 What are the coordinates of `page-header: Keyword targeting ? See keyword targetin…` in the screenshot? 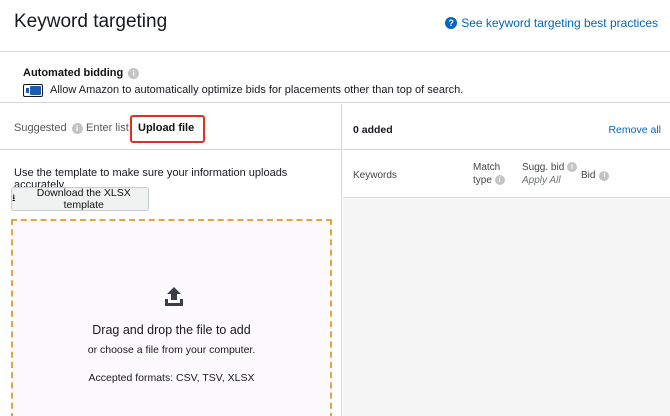 It's located at (335, 26).